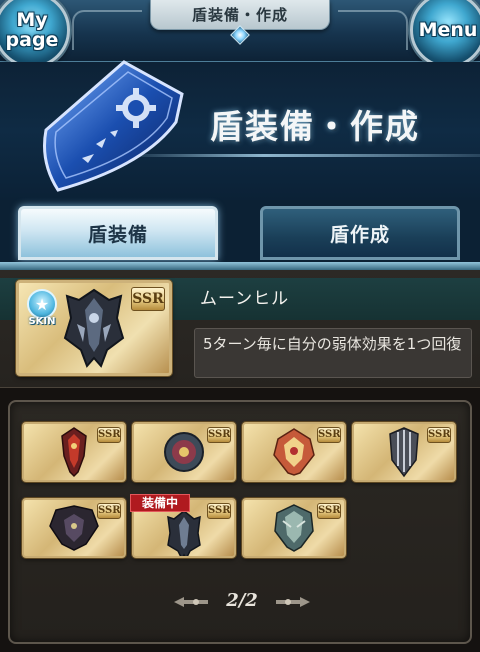 The width and height of the screenshot is (480, 652). I want to click on next-page-arrow-icon, so click(293, 602).